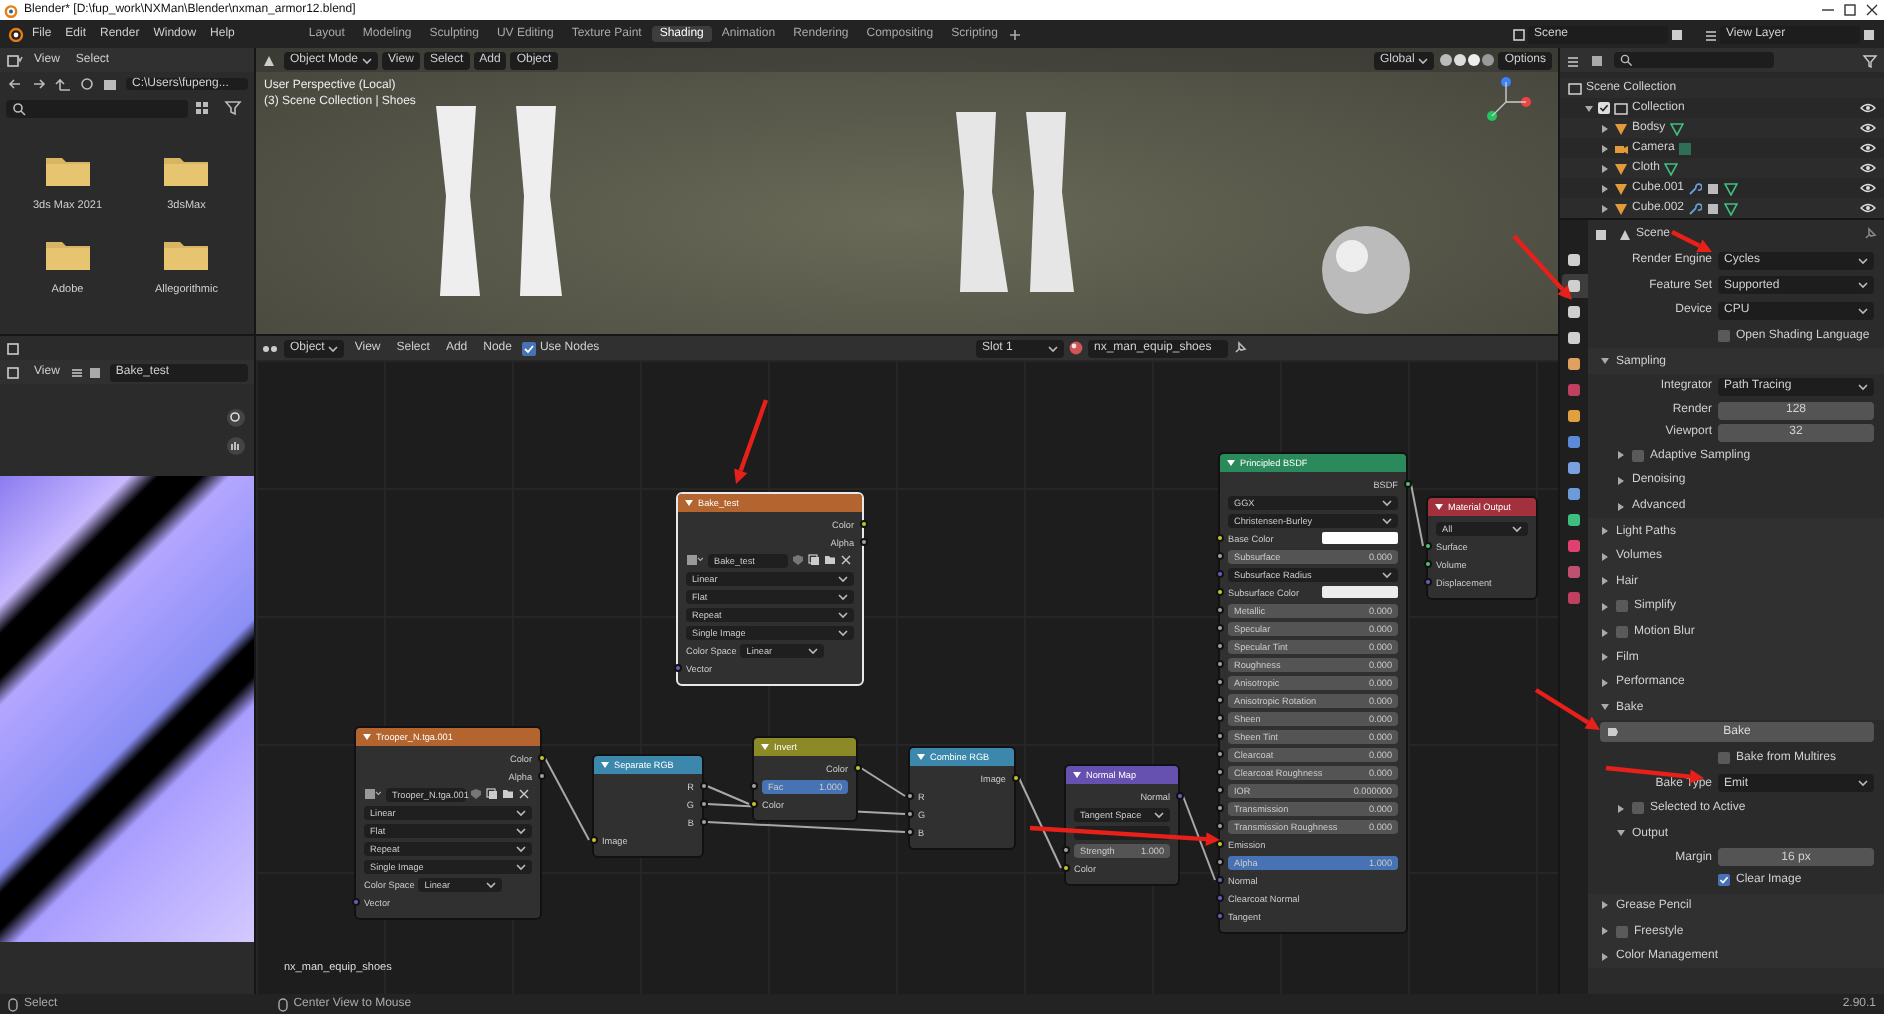 This screenshot has width=1884, height=1014. I want to click on plus-icon, so click(1014, 34).